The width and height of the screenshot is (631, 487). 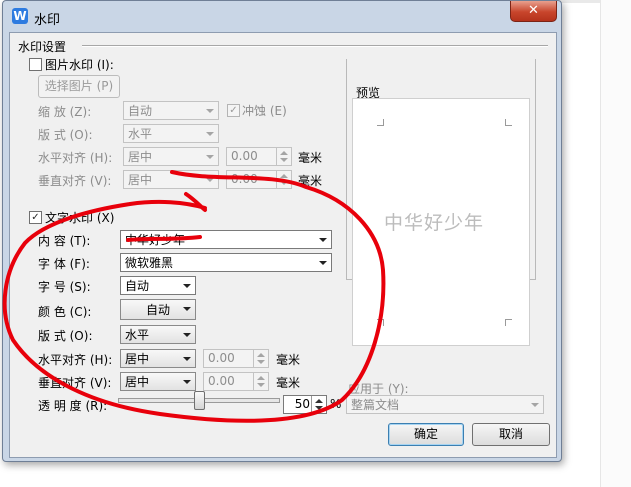 What do you see at coordinates (511, 434) in the screenshot?
I see `cancel-button: 取消` at bounding box center [511, 434].